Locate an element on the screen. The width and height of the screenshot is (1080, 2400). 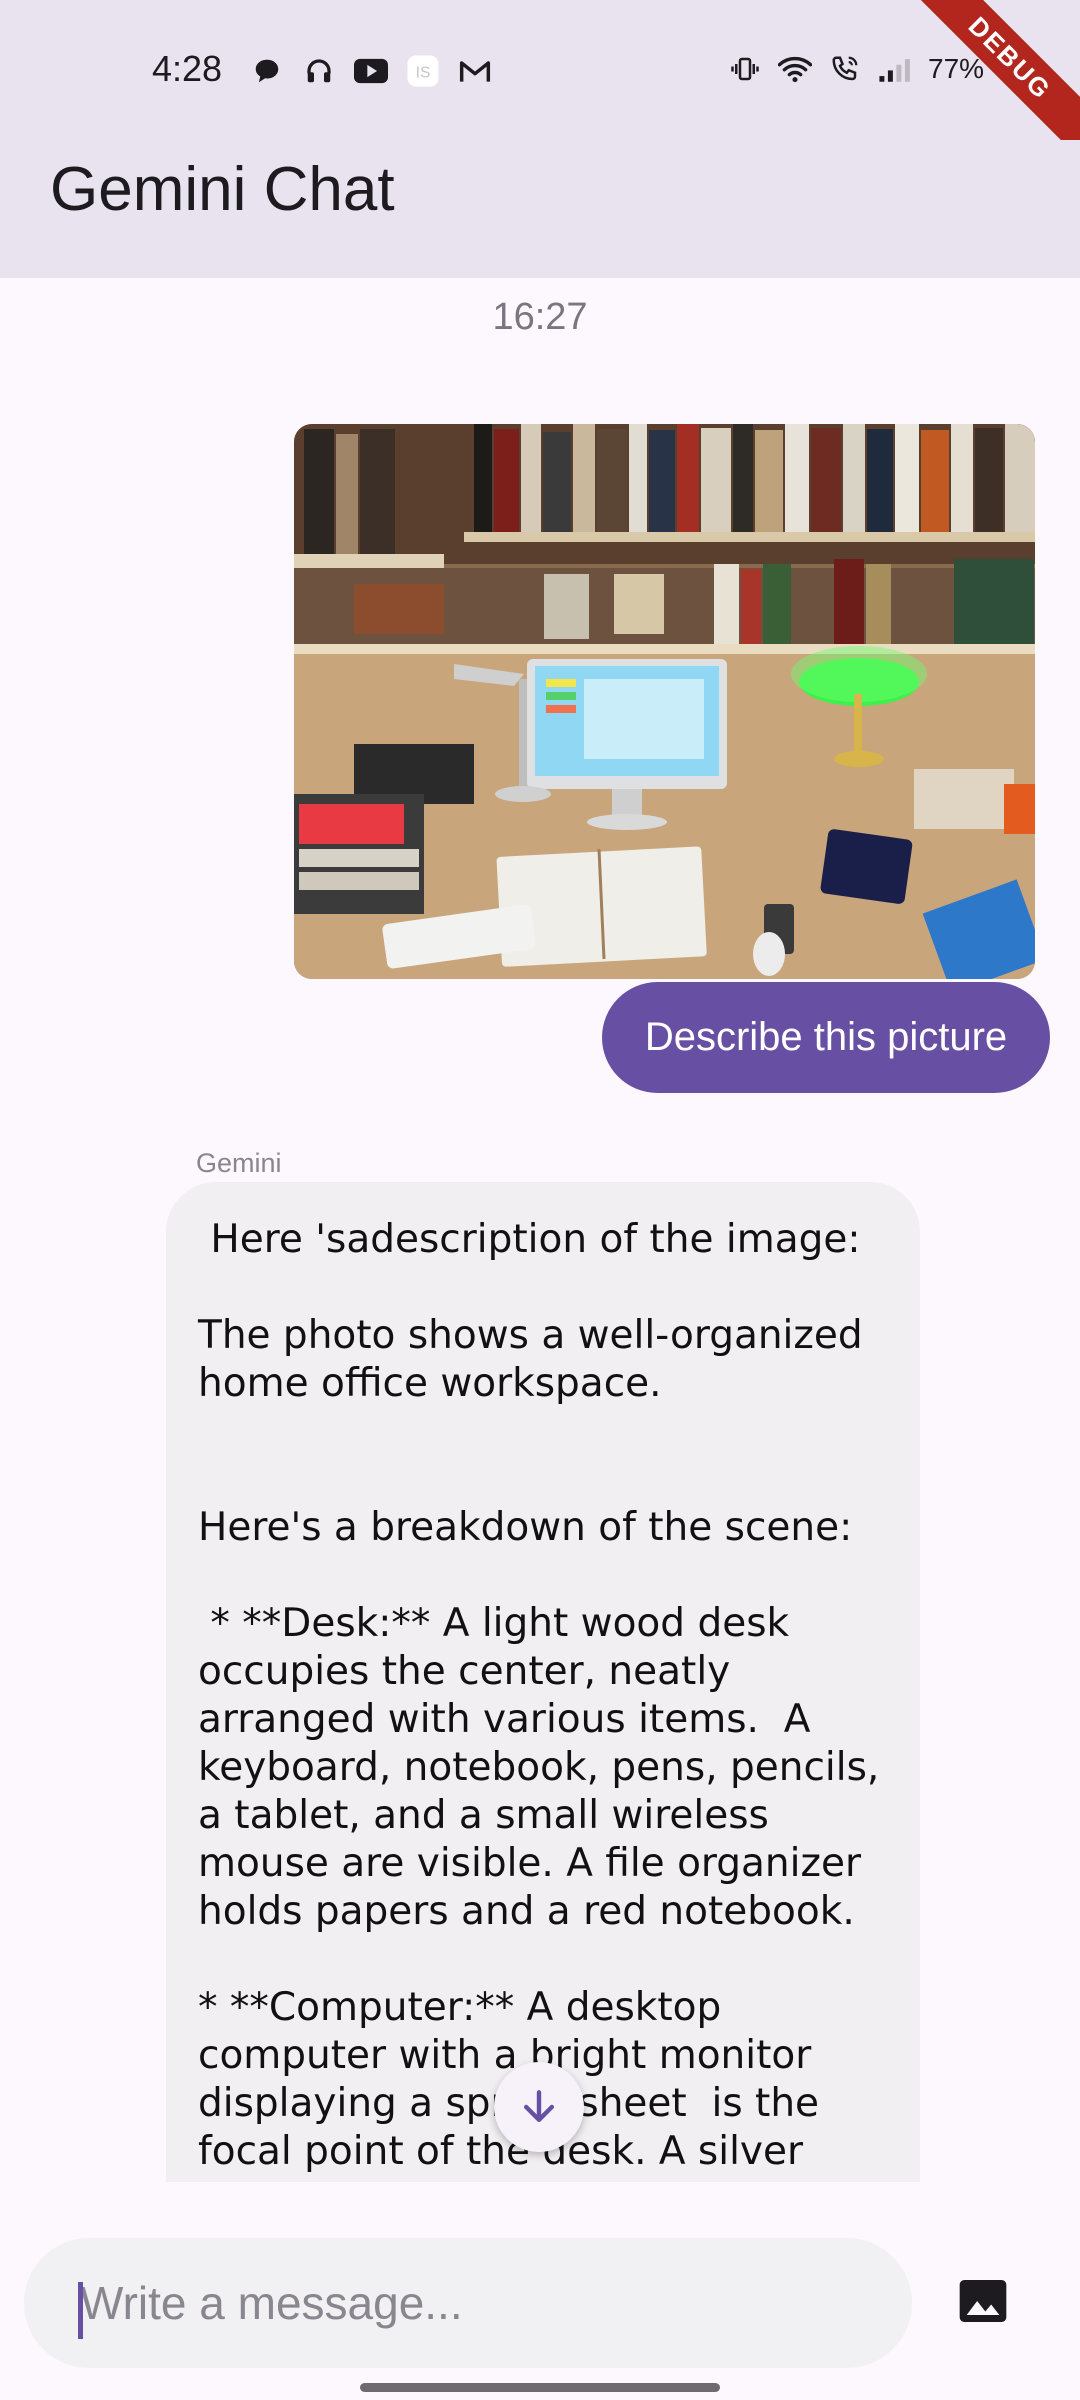
tablet is located at coordinates (866, 866).